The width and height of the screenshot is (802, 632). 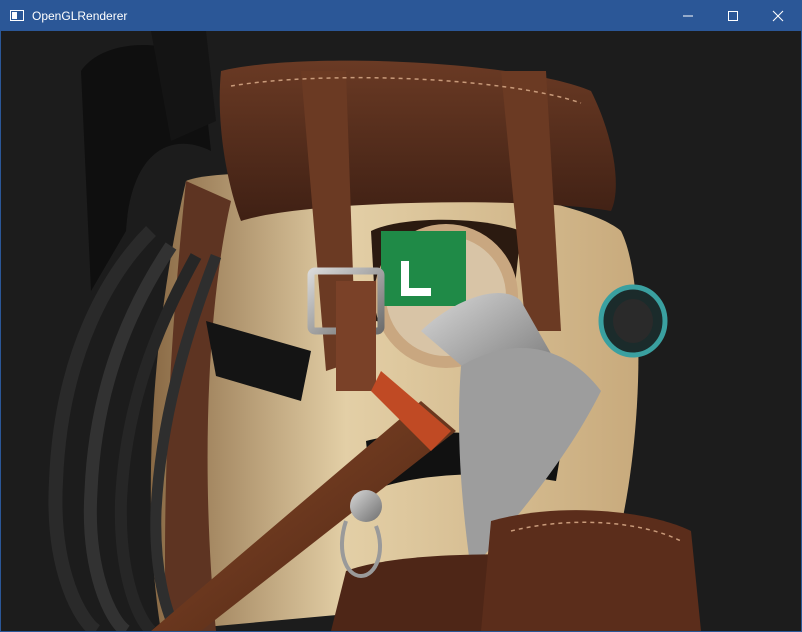 What do you see at coordinates (17, 15) in the screenshot?
I see `app-icon` at bounding box center [17, 15].